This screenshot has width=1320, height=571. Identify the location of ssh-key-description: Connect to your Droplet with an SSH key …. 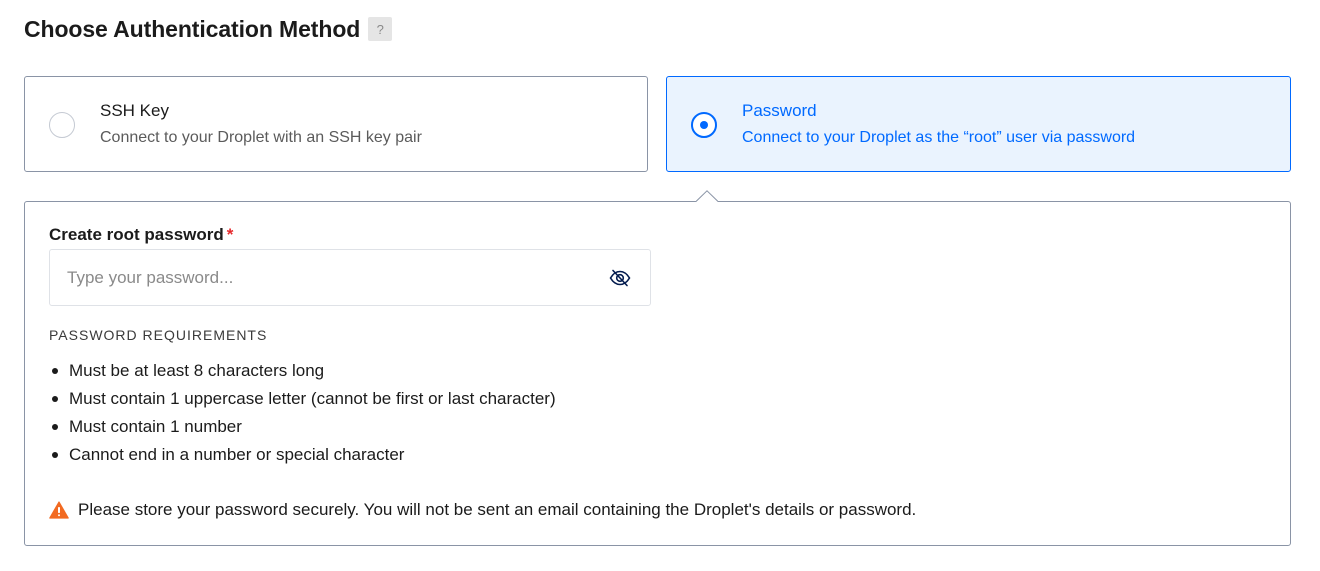
(261, 137).